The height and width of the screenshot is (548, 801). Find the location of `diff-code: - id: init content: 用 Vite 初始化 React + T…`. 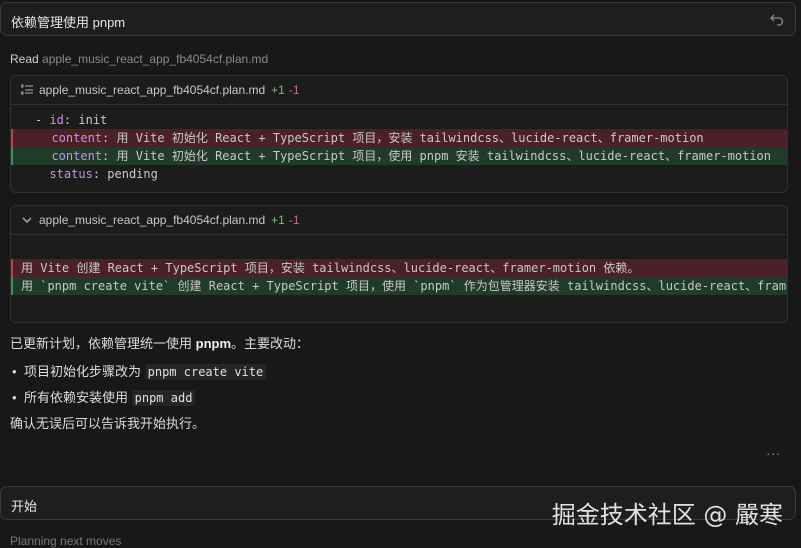

diff-code: - id: init content: 用 Vite 初始化 React + T… is located at coordinates (399, 144).